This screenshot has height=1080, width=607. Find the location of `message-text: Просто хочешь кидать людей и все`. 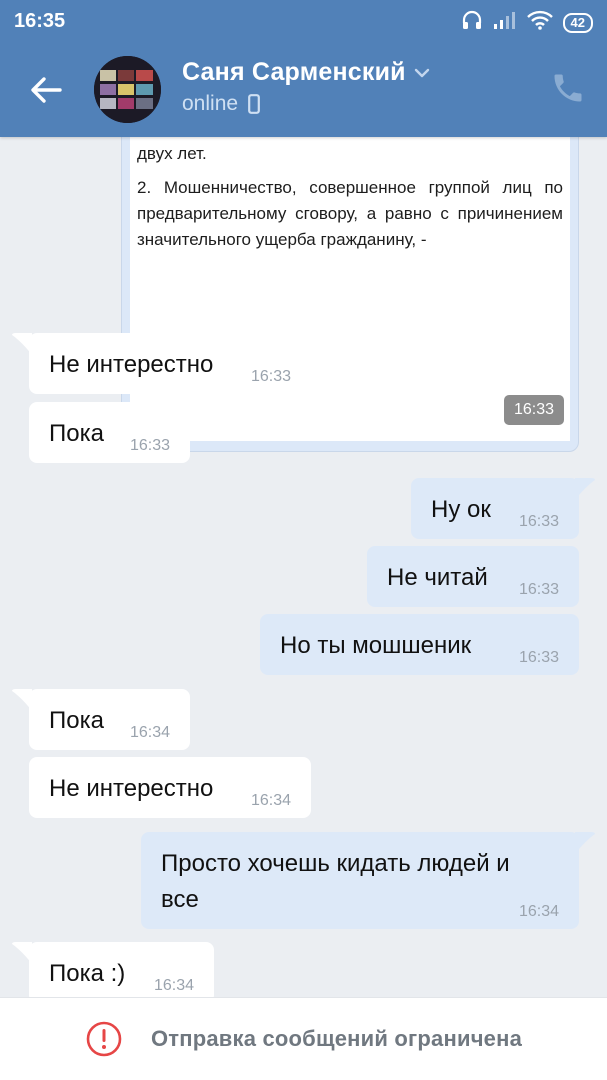

message-text: Просто хочешь кидать людей и все is located at coordinates (335, 881).